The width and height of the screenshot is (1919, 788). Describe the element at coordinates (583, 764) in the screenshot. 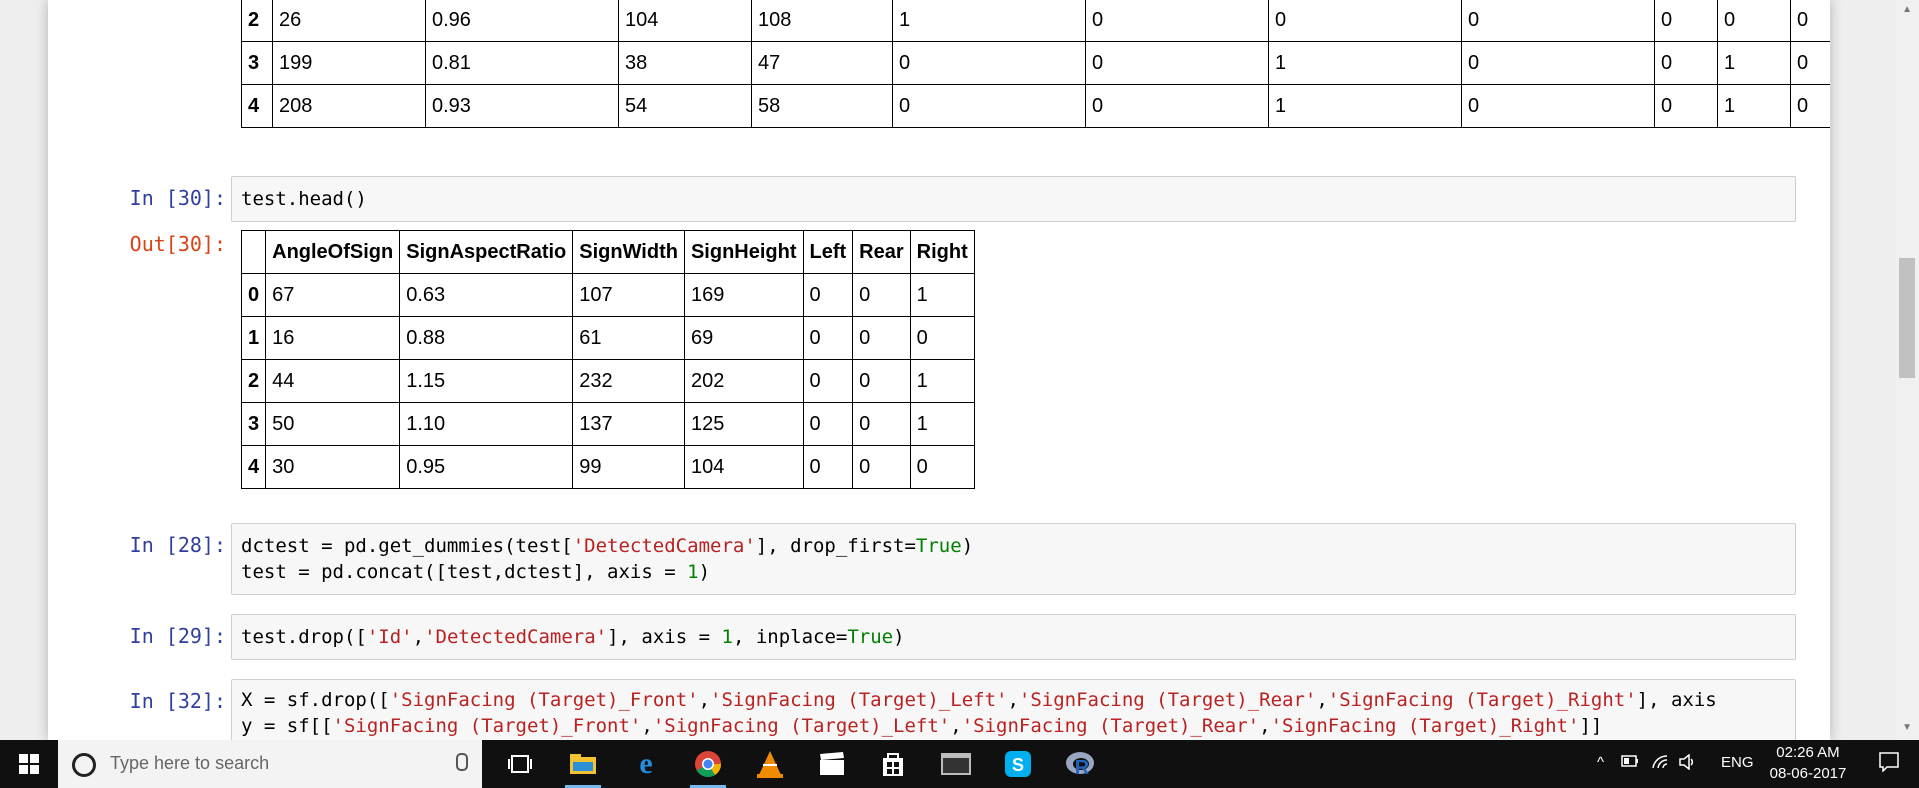

I see `file-explorer-icon` at that location.